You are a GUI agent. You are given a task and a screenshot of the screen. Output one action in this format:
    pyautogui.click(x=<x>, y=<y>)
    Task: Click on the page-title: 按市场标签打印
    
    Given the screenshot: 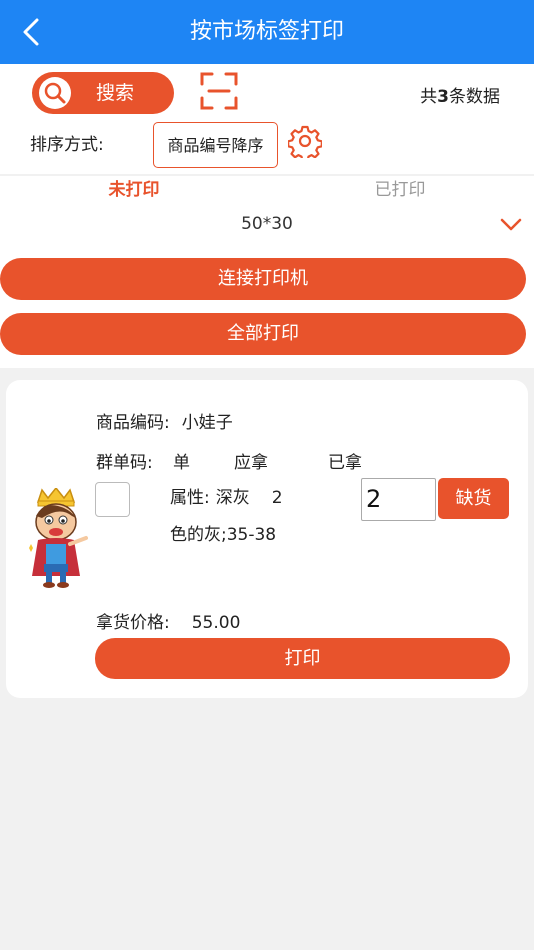 What is the action you would take?
    pyautogui.click(x=266, y=31)
    